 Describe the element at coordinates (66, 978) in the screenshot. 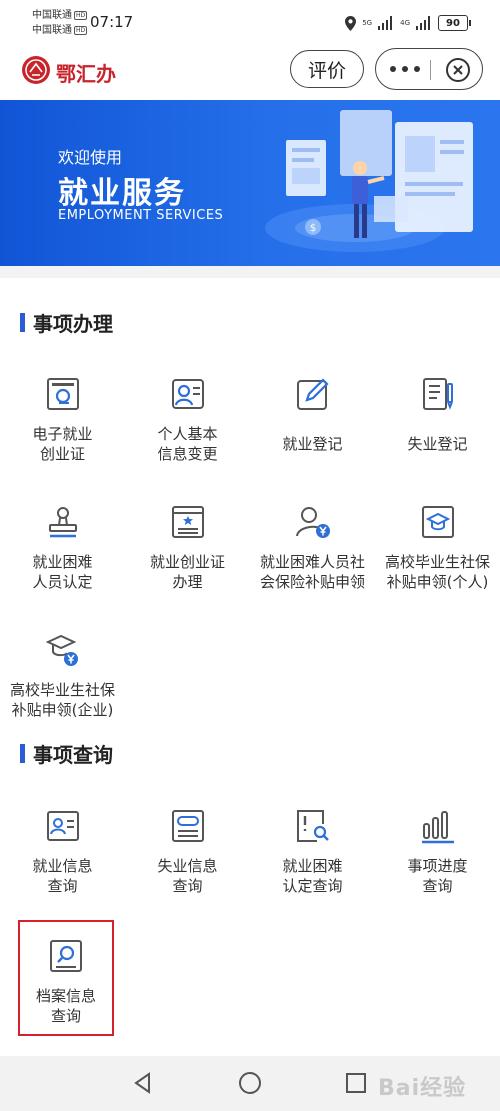

I see `grid-item-archive-info-query: 档案信息 查询` at that location.